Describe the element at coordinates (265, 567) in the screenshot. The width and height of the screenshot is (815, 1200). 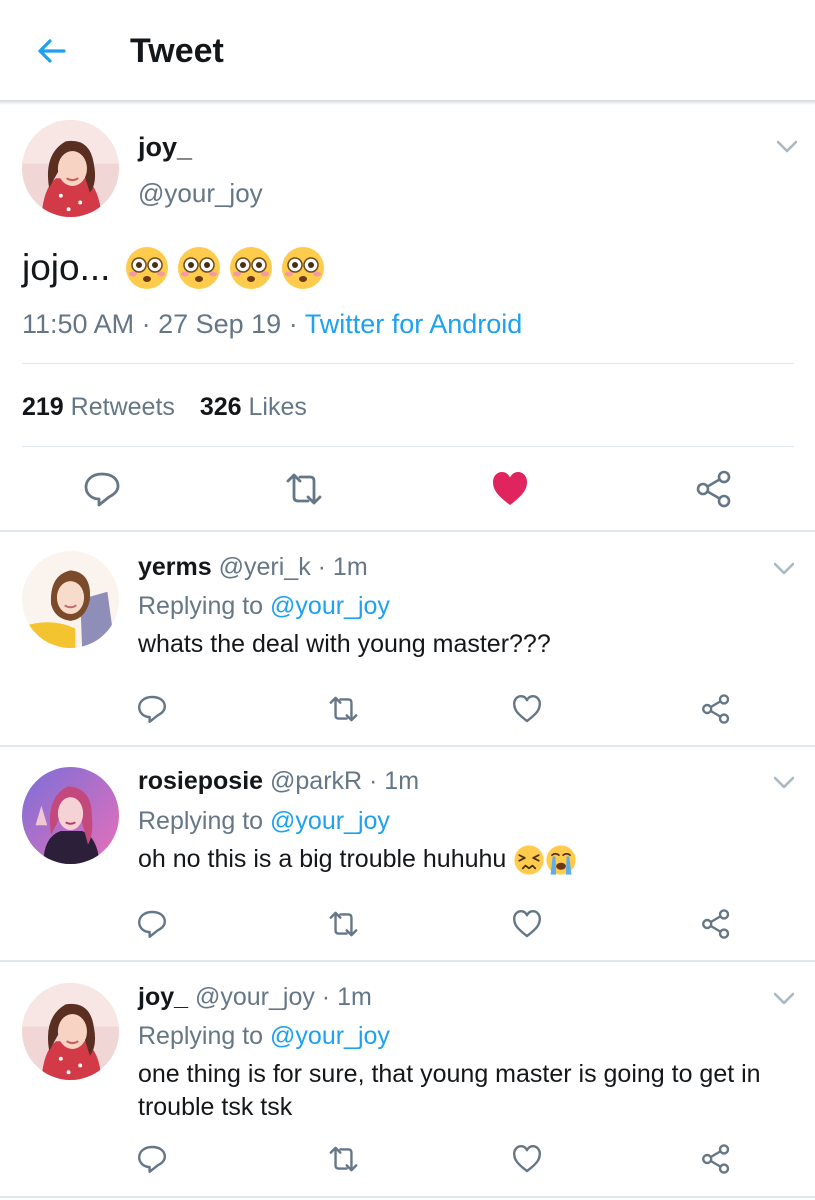
I see `user-handle: @yeri_k` at that location.